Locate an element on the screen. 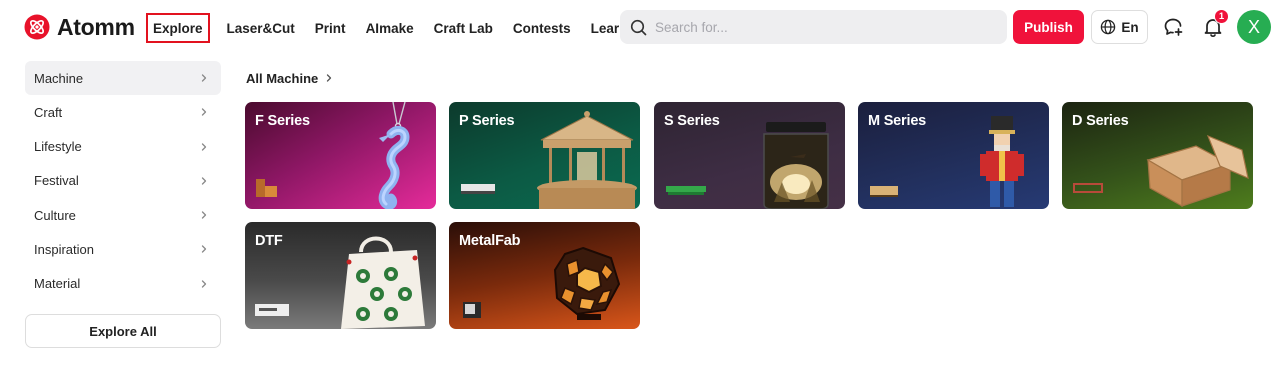  explore-all-button: Explore All is located at coordinates (123, 331).